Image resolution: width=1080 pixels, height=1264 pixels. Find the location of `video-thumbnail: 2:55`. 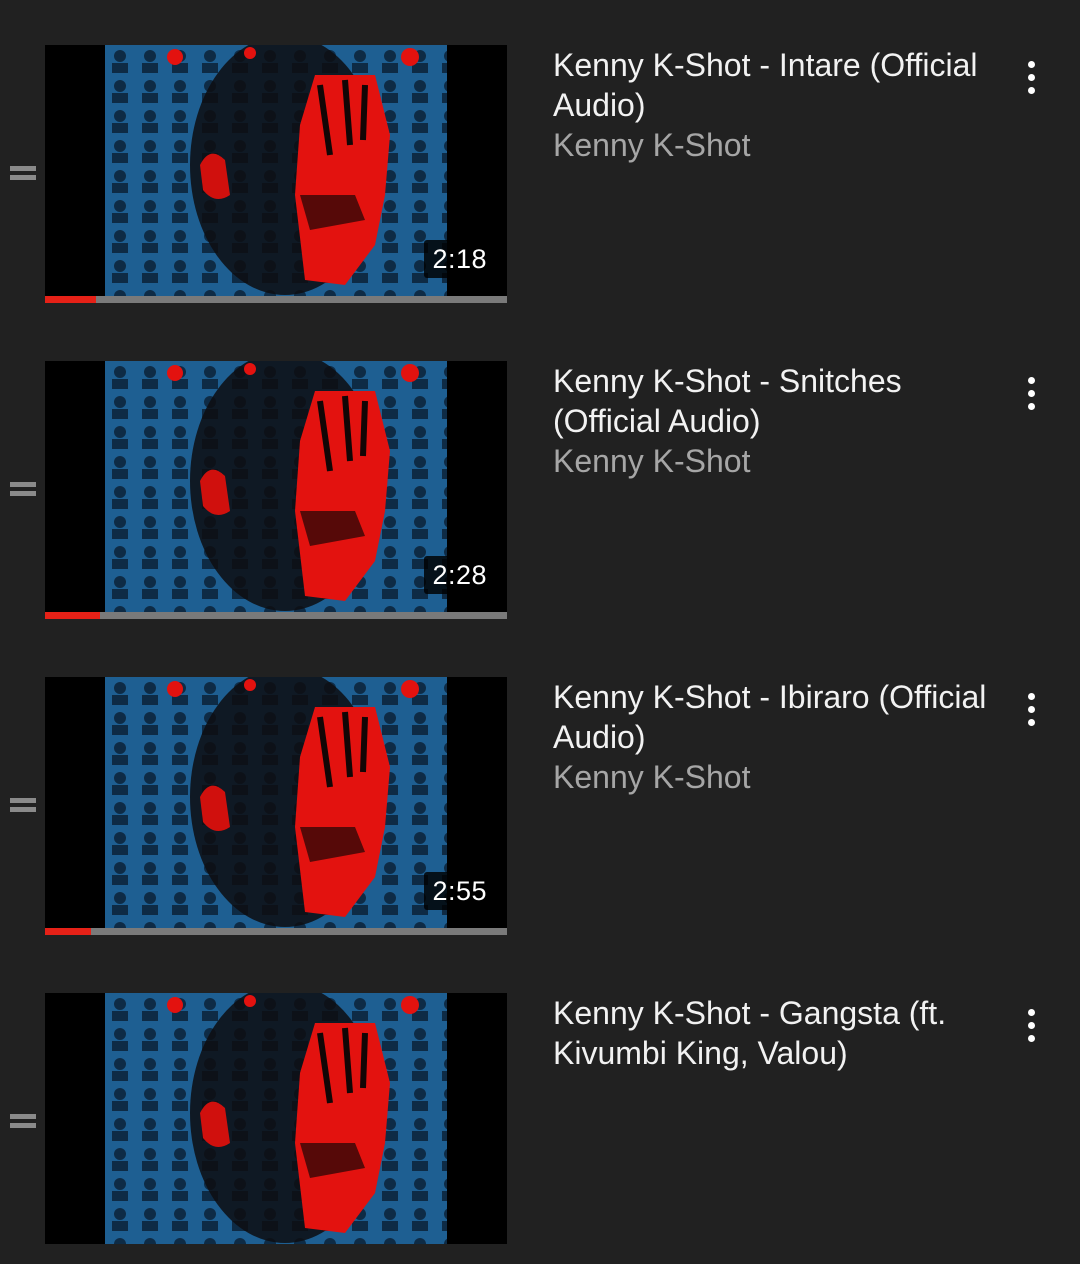

video-thumbnail: 2:55 is located at coordinates (276, 802).